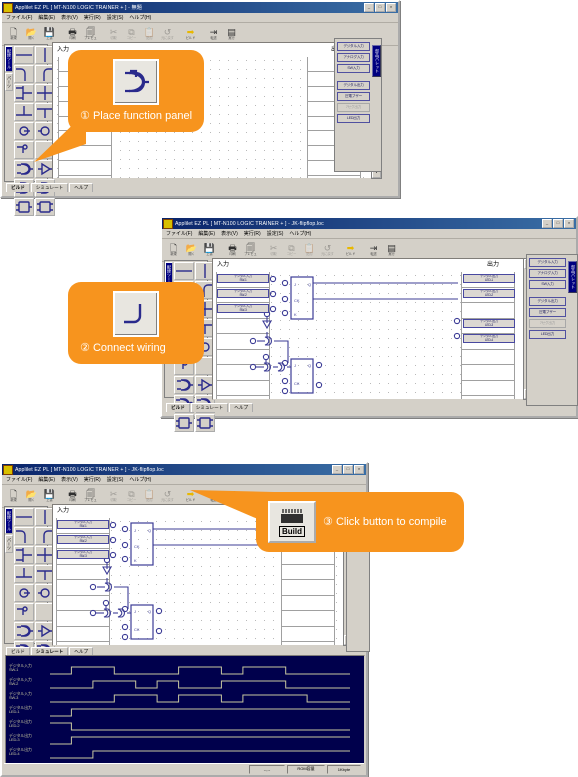  I want to click on io-output-button: デジタル出力, so click(353, 85).